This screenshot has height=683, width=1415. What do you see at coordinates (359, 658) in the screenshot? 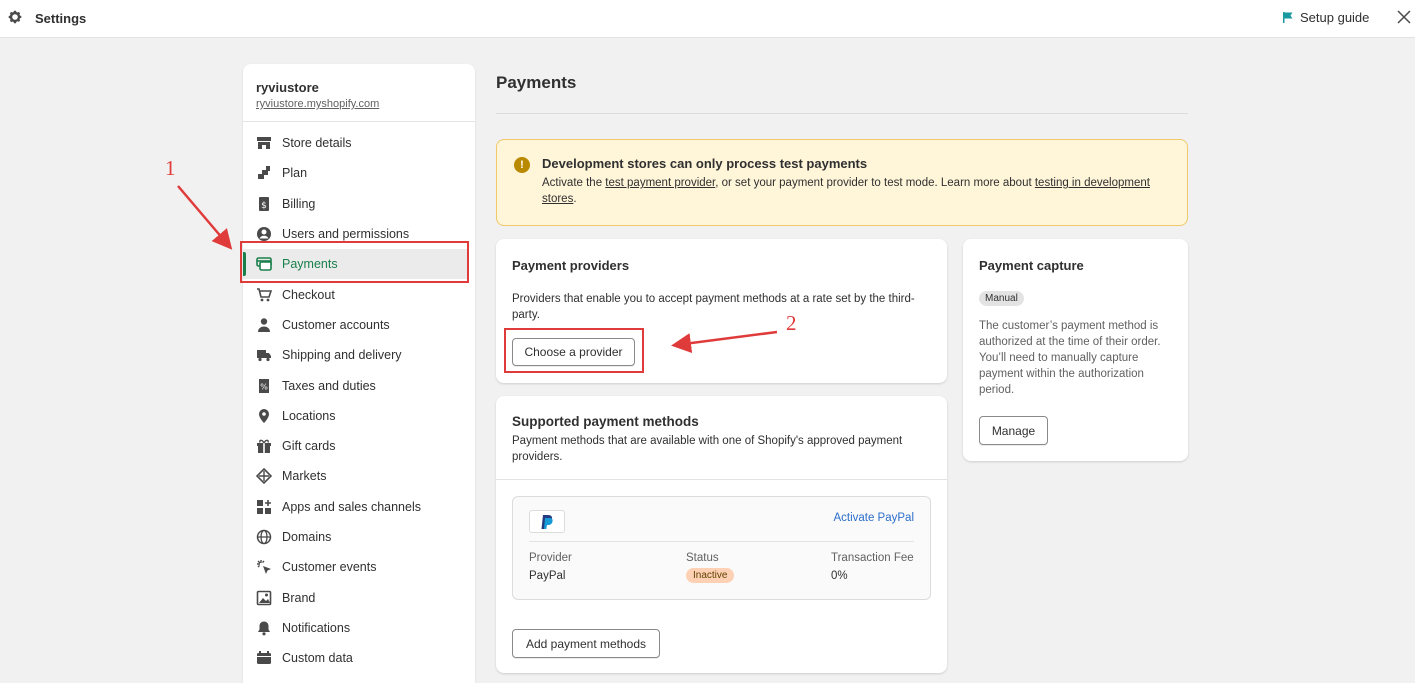
I see `sidebar-item-custom-data: Custom data` at bounding box center [359, 658].